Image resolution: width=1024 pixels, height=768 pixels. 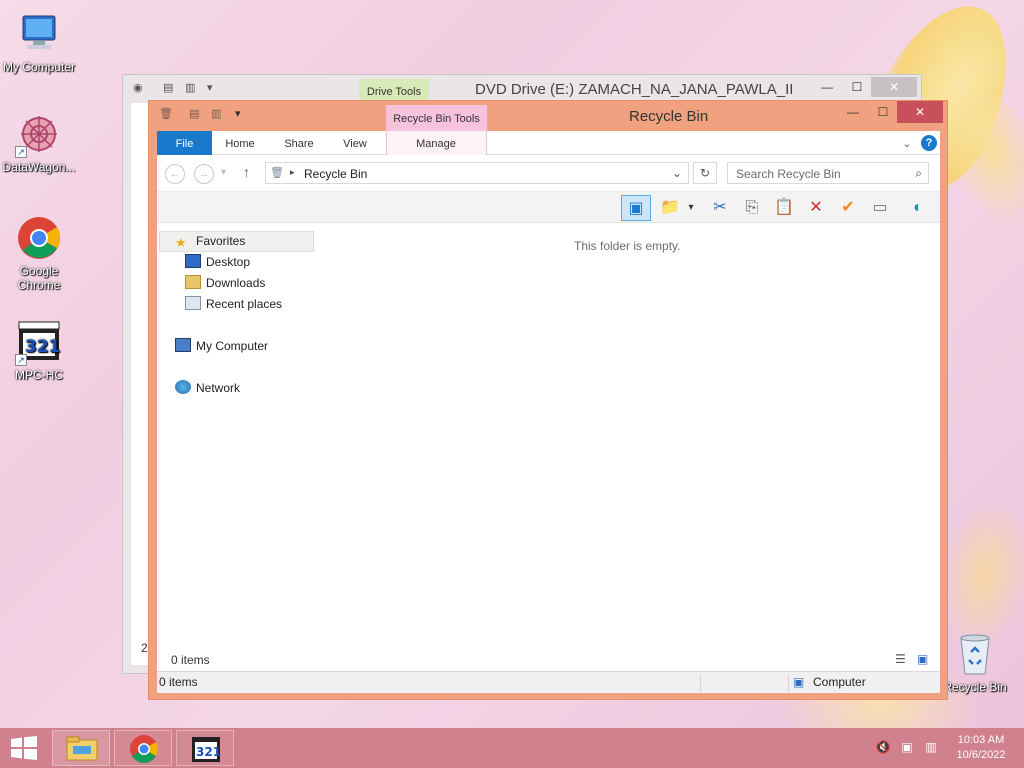 I want to click on svg-text: 321, so click(x=208, y=752).